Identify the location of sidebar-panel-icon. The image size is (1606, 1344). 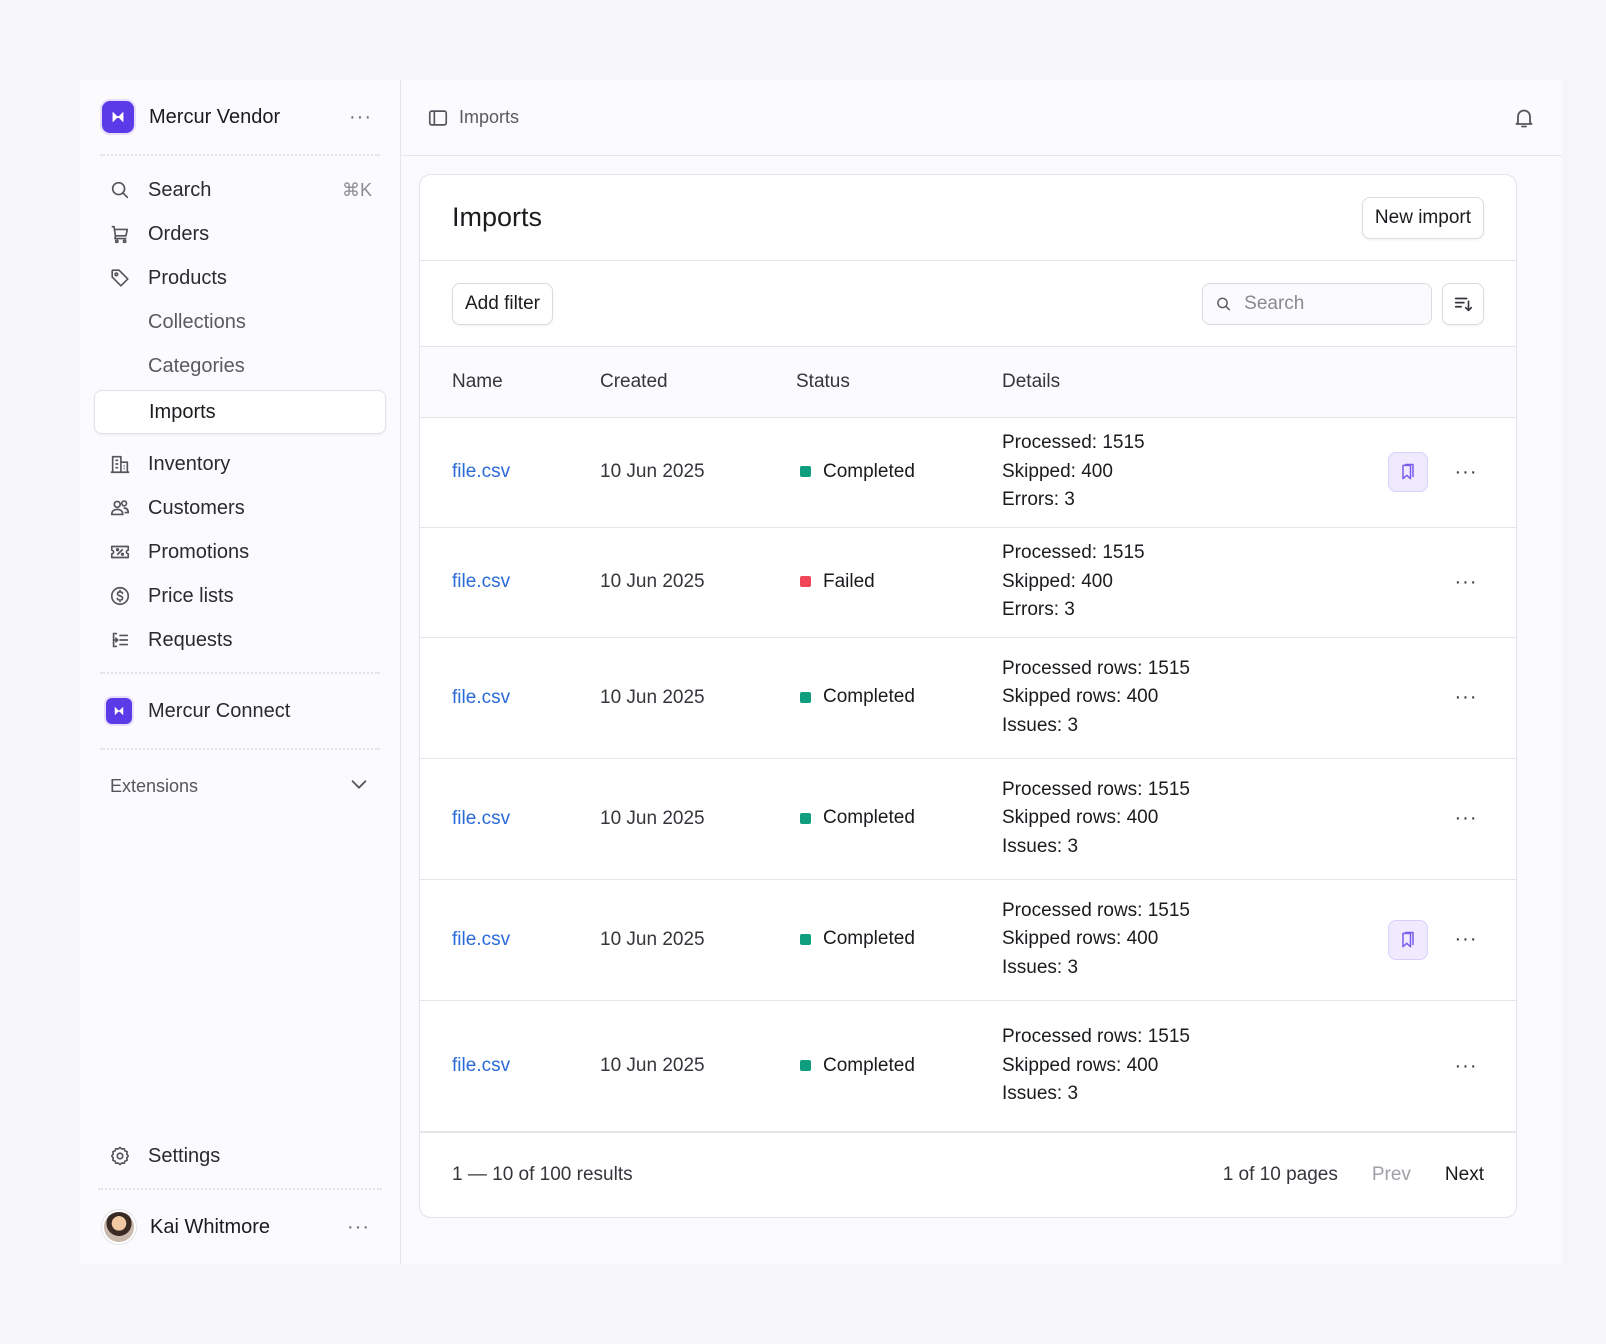
(438, 118).